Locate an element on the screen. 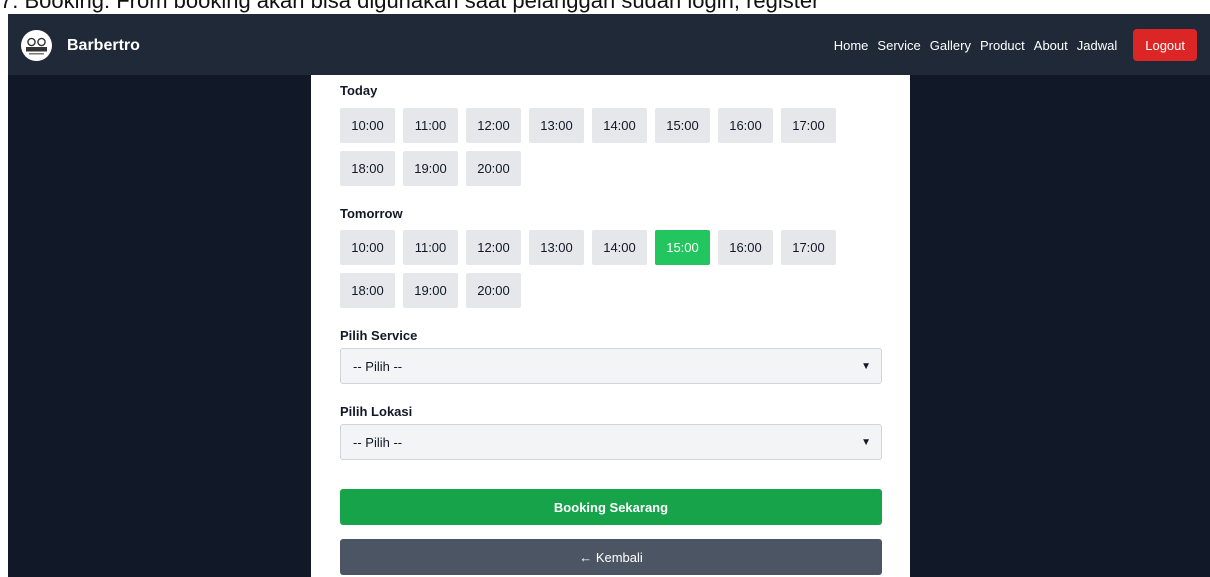  today-slot: 13:00 is located at coordinates (556, 125).